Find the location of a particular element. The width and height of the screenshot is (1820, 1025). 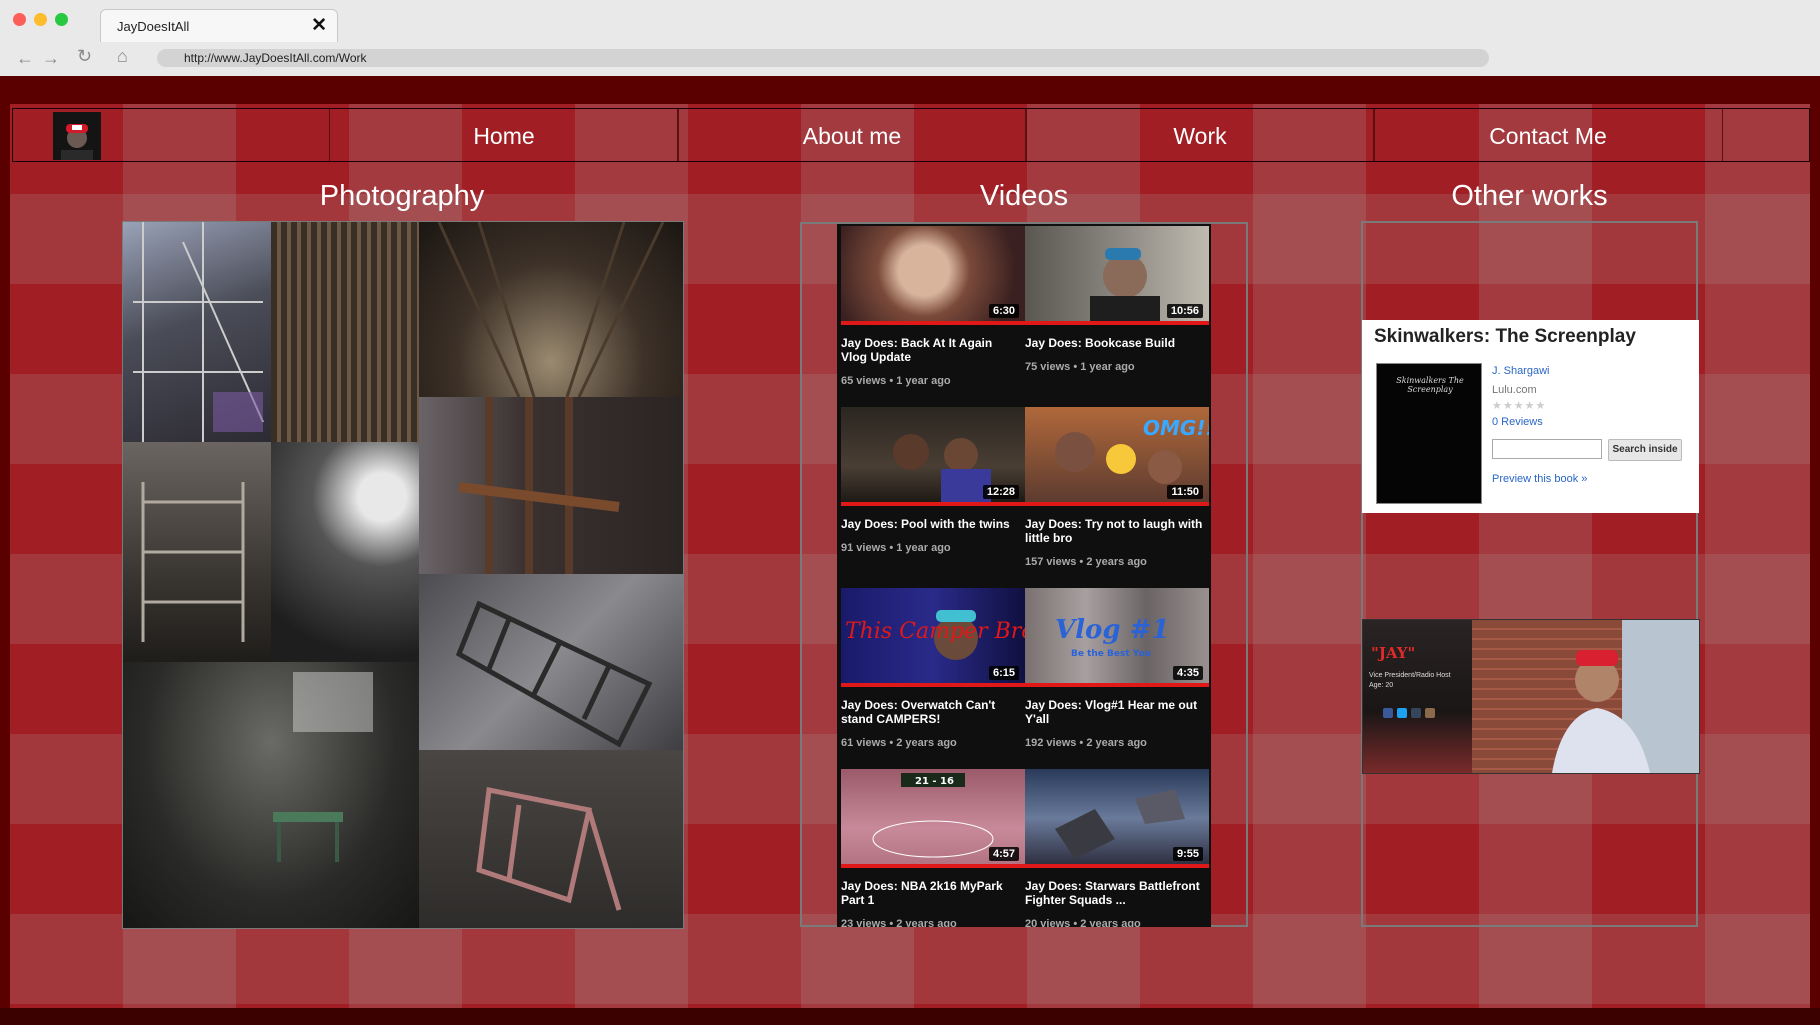

nav-work: Work is located at coordinates (1200, 135).